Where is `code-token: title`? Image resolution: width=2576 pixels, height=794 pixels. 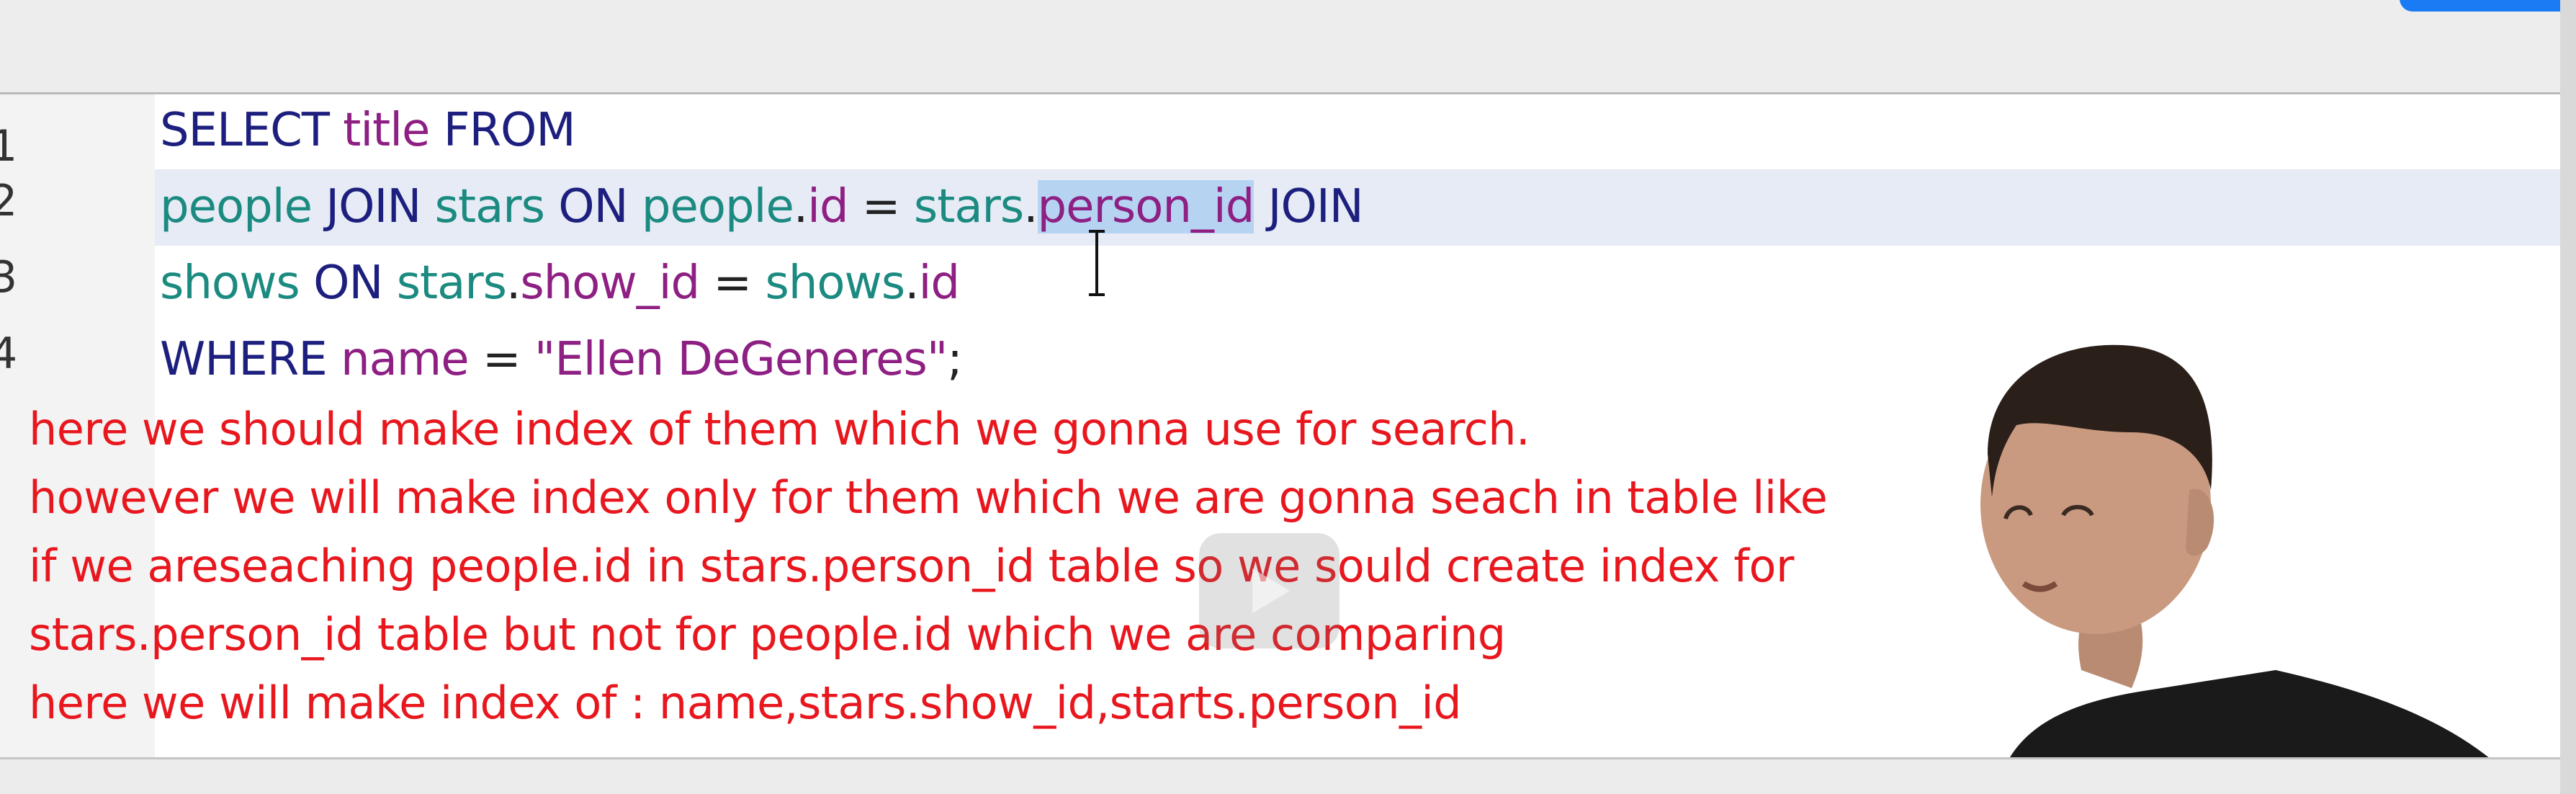
code-token: title is located at coordinates (386, 130).